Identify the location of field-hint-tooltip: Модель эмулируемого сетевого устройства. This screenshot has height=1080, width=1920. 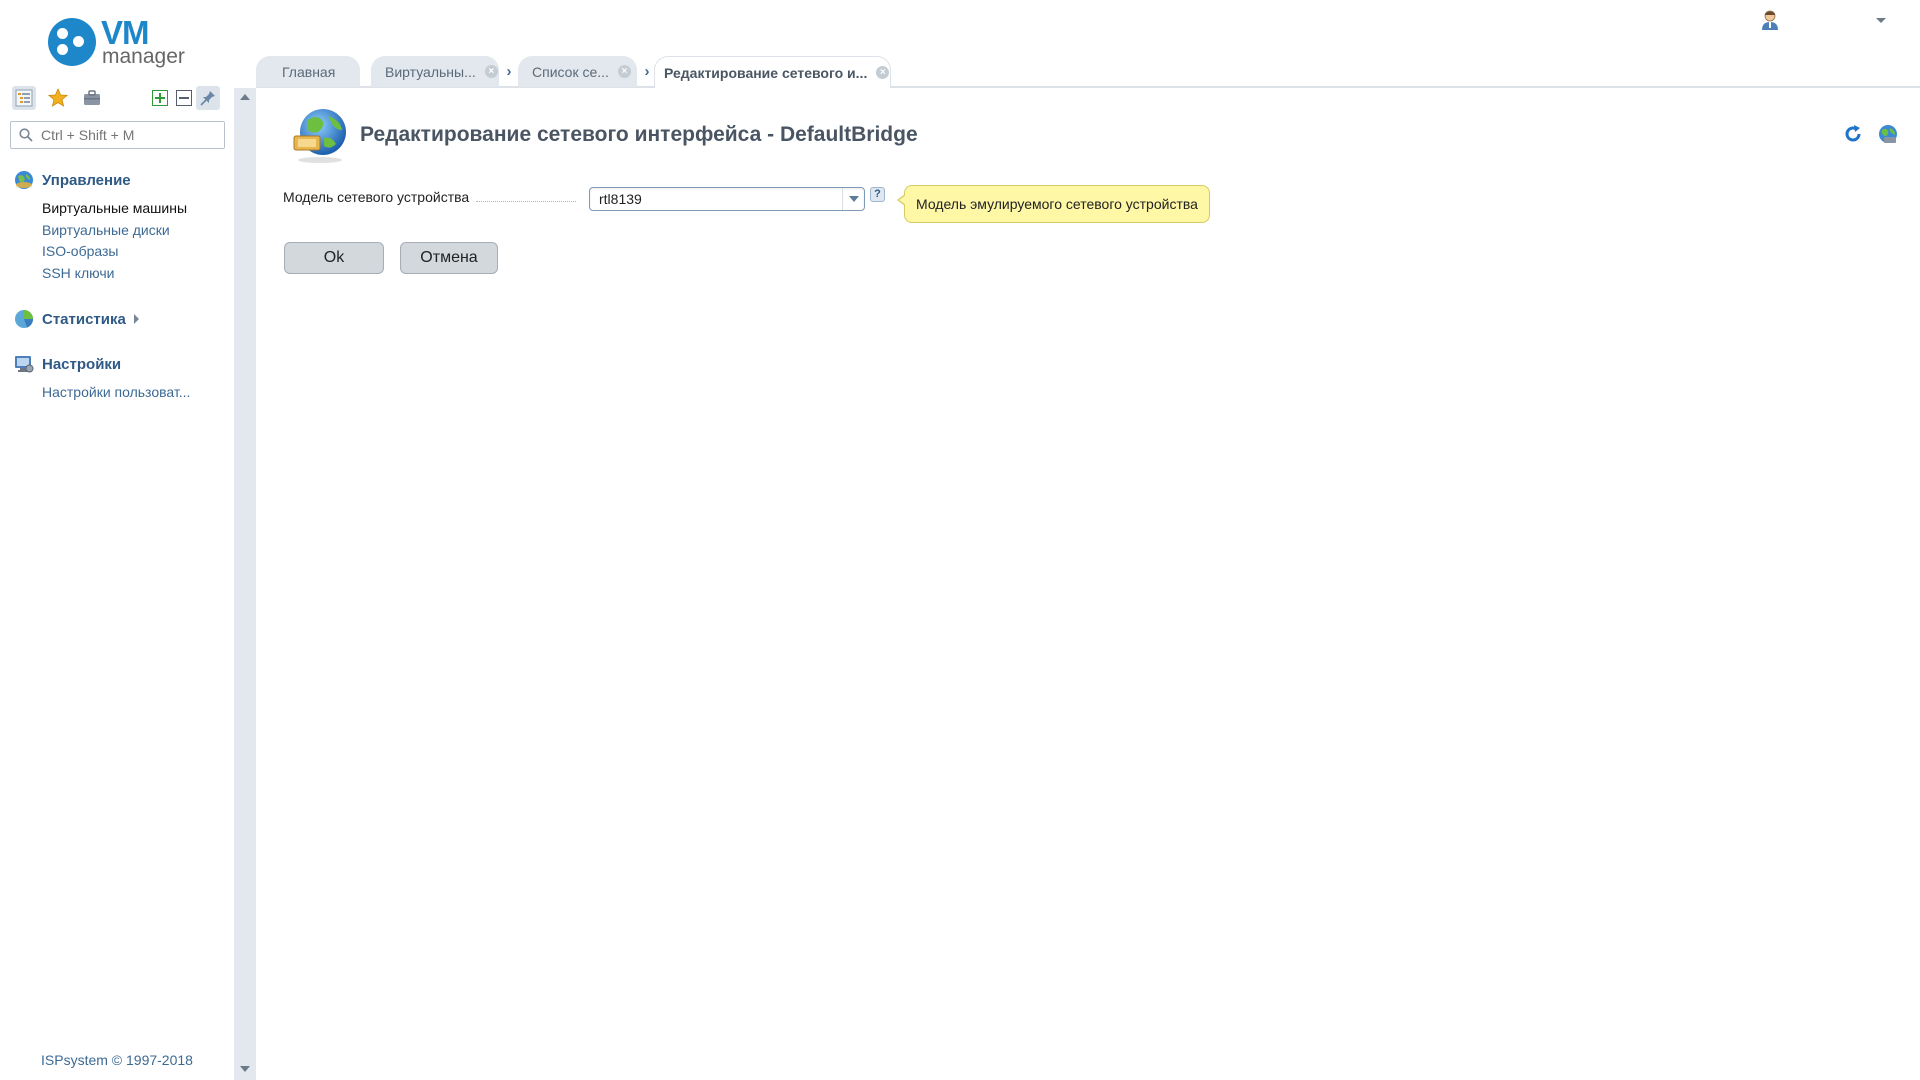
(1053, 204).